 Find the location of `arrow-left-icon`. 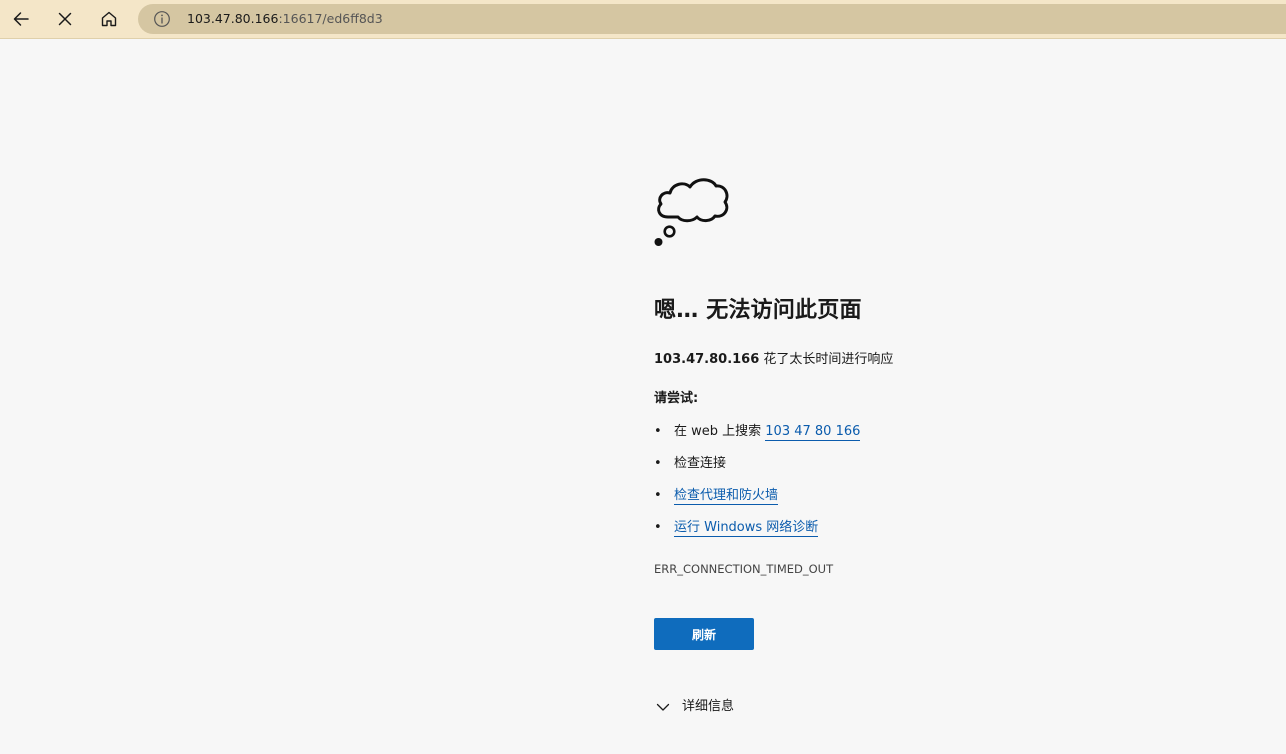

arrow-left-icon is located at coordinates (21, 19).